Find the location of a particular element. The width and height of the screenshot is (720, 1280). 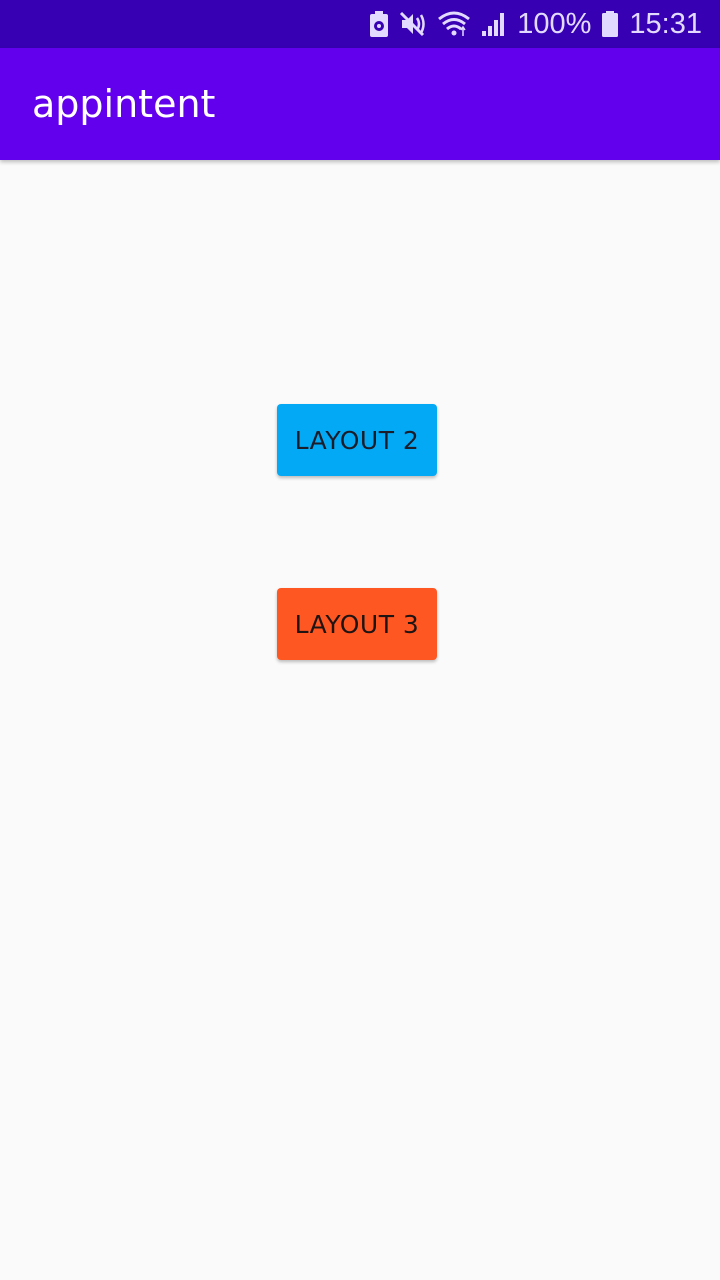

status-bar: 100% 15:31 is located at coordinates (360, 24).